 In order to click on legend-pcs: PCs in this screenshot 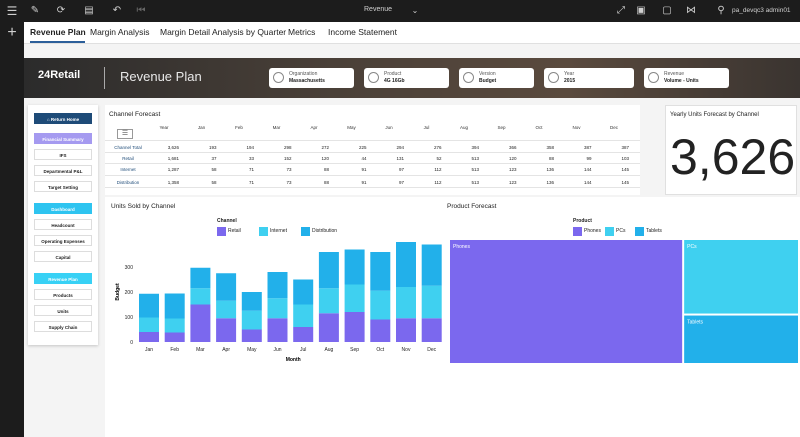, I will do `click(615, 231)`.